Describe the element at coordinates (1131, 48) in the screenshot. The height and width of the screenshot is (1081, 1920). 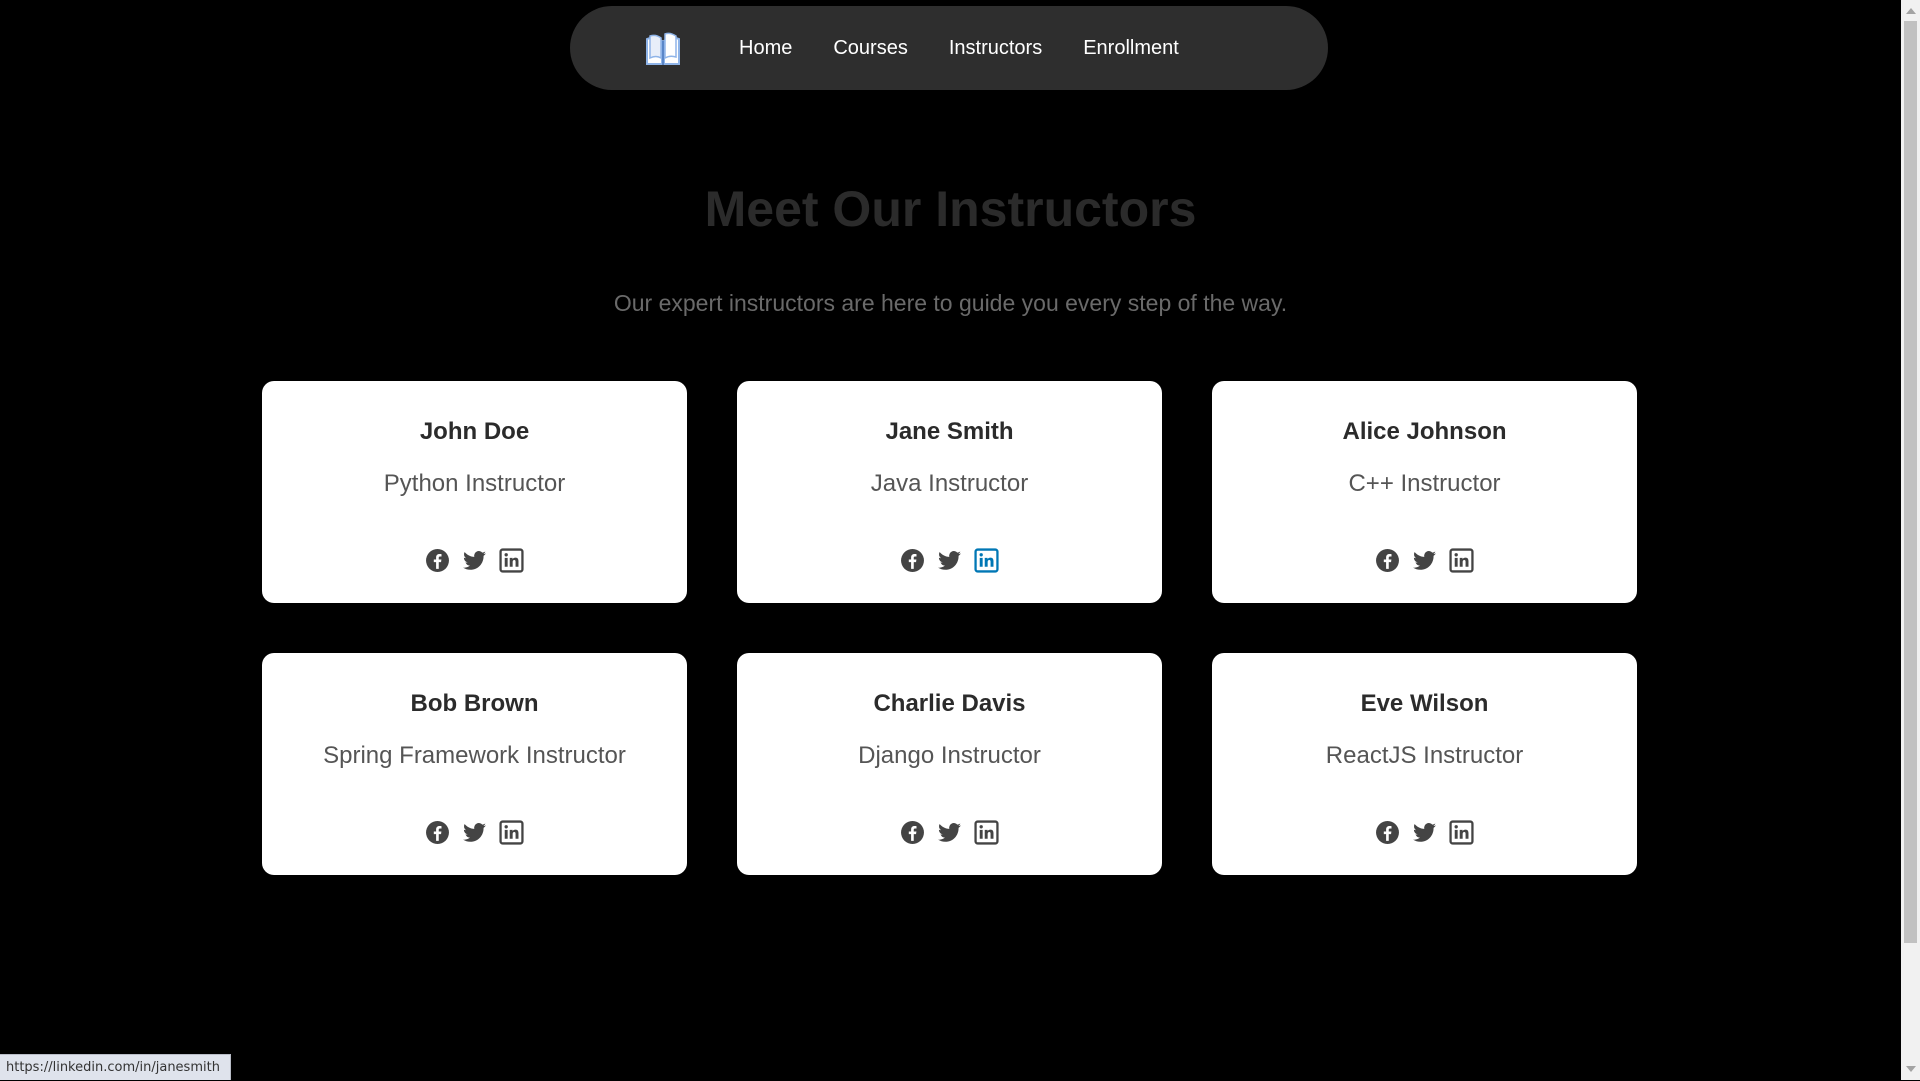
I see `nav-enrollment: Enrollment` at that location.